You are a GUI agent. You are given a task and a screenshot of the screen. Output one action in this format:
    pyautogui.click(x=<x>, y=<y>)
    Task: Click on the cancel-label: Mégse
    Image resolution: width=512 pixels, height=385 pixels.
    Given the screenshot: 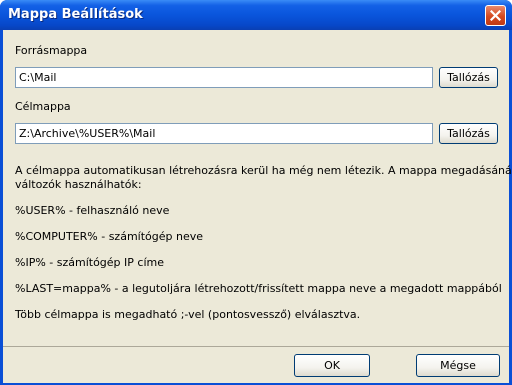 What is the action you would take?
    pyautogui.click(x=458, y=365)
    